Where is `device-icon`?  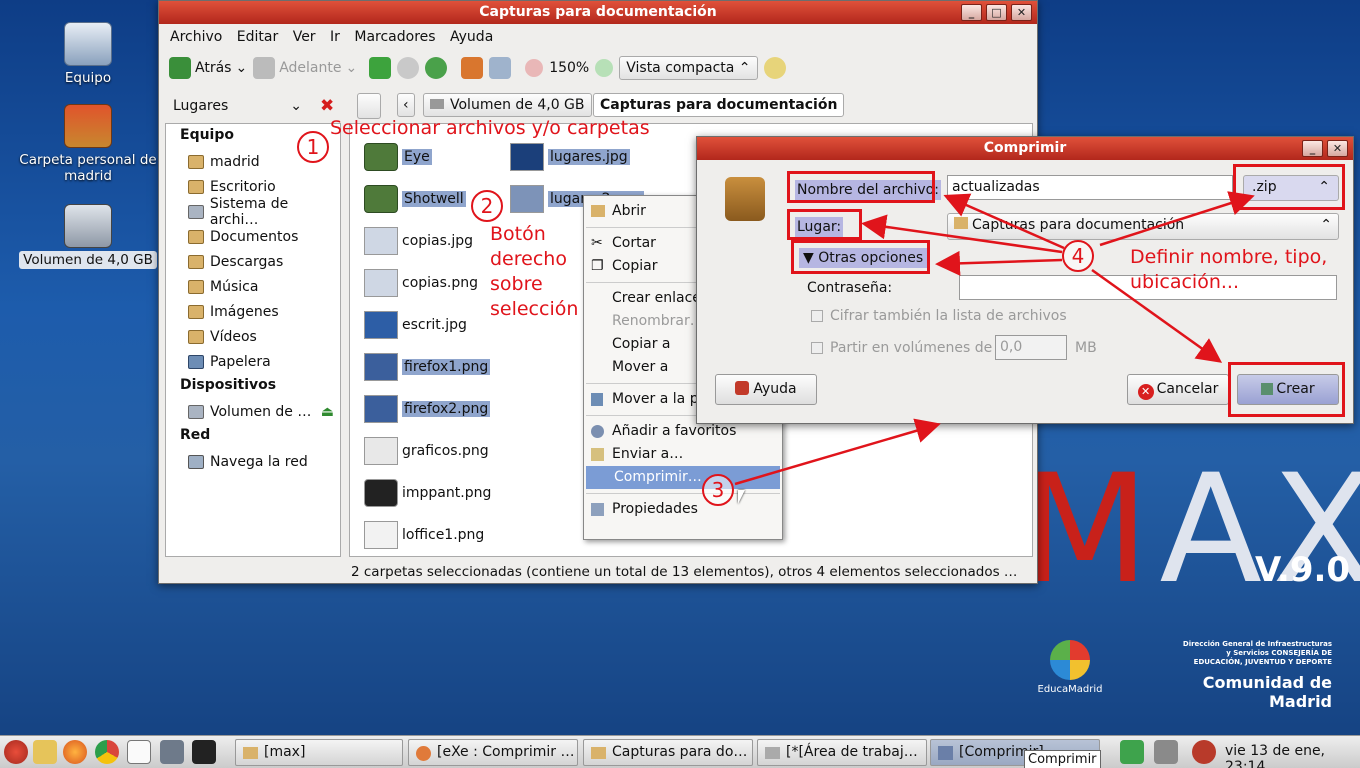
device-icon is located at coordinates (1166, 752).